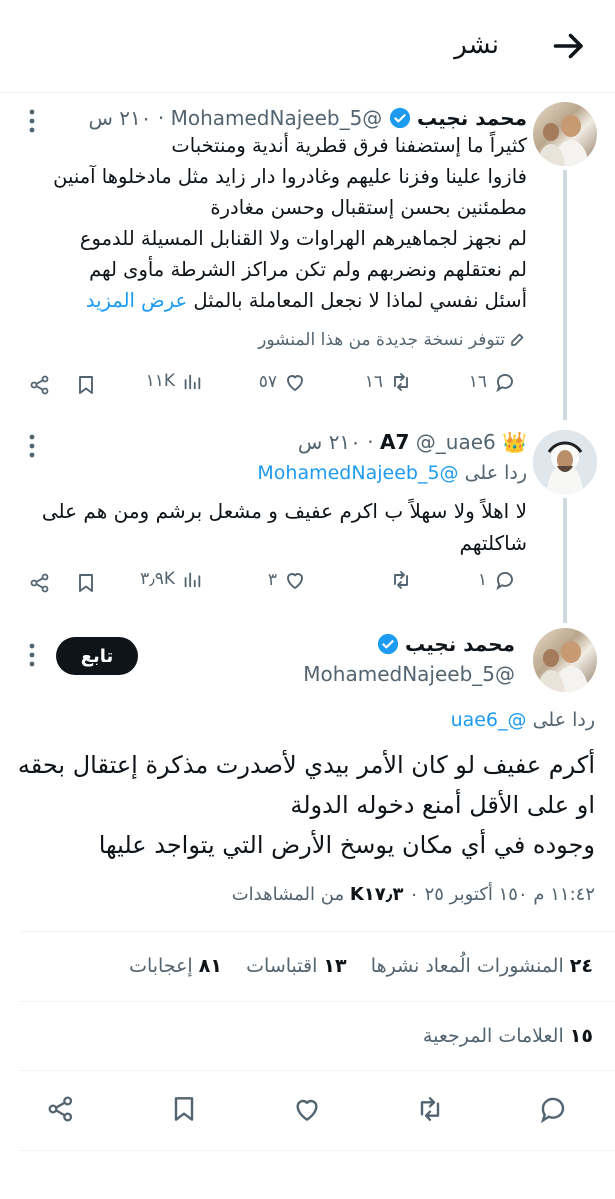  Describe the element at coordinates (394, 442) in the screenshot. I see `author-name: A7` at that location.